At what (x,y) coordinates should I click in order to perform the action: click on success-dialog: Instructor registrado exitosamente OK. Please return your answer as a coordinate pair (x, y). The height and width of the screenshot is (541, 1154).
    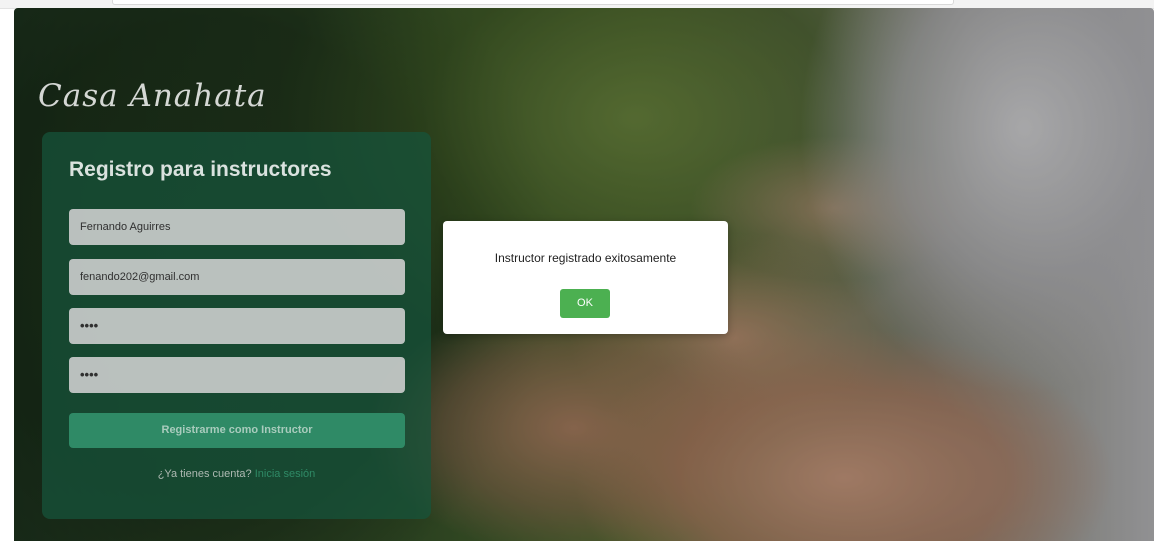
    Looking at the image, I should click on (585, 277).